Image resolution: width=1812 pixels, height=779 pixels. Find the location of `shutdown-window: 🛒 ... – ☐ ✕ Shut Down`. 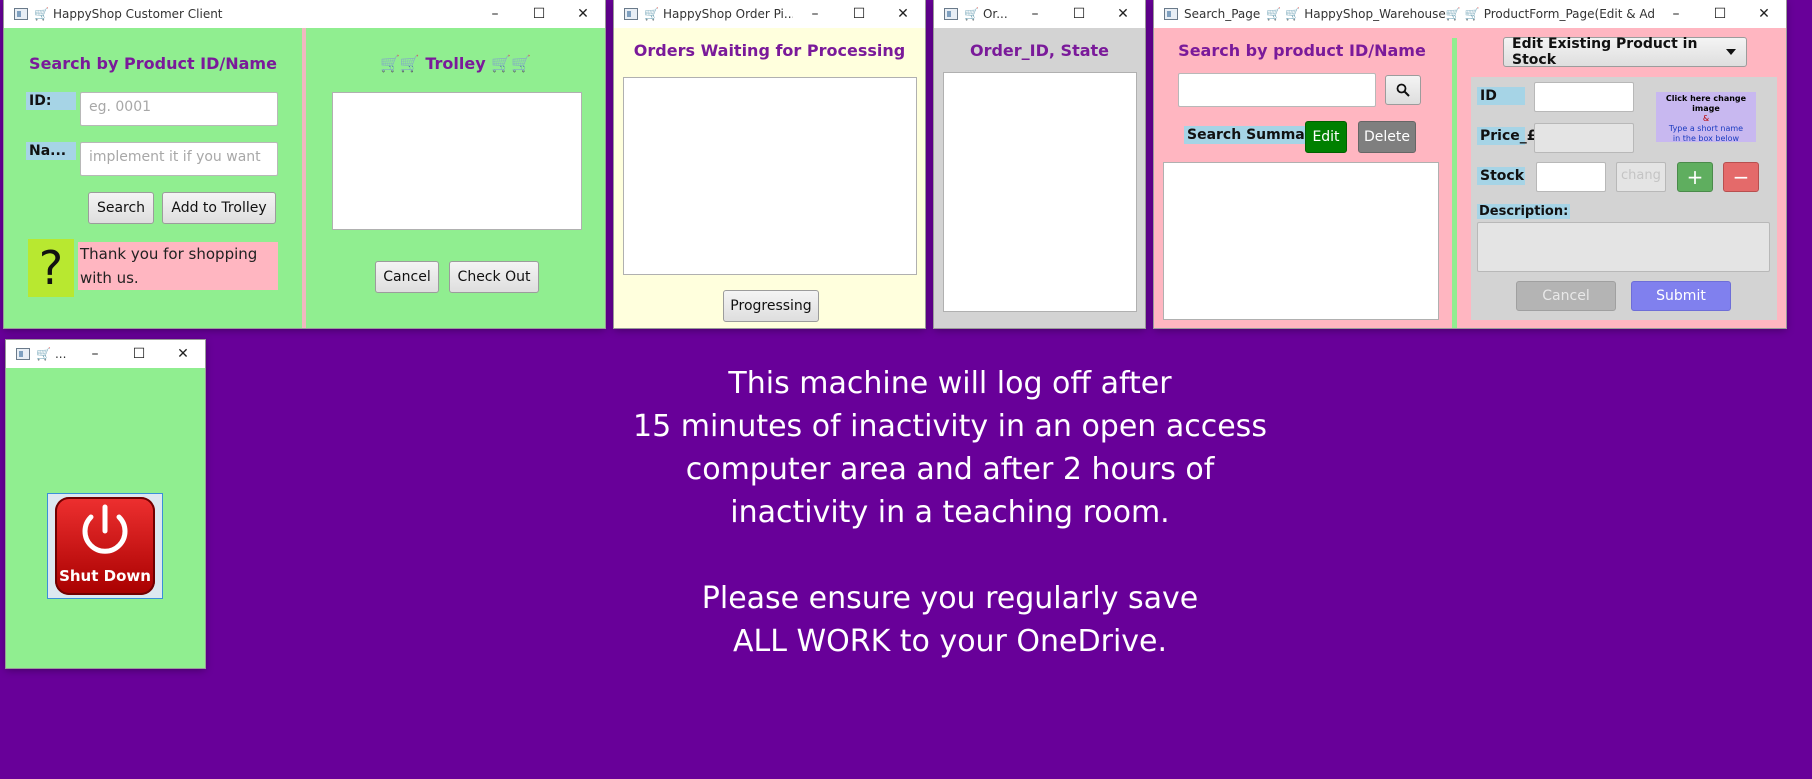

shutdown-window: 🛒 ... – ☐ ✕ Shut Down is located at coordinates (105, 504).